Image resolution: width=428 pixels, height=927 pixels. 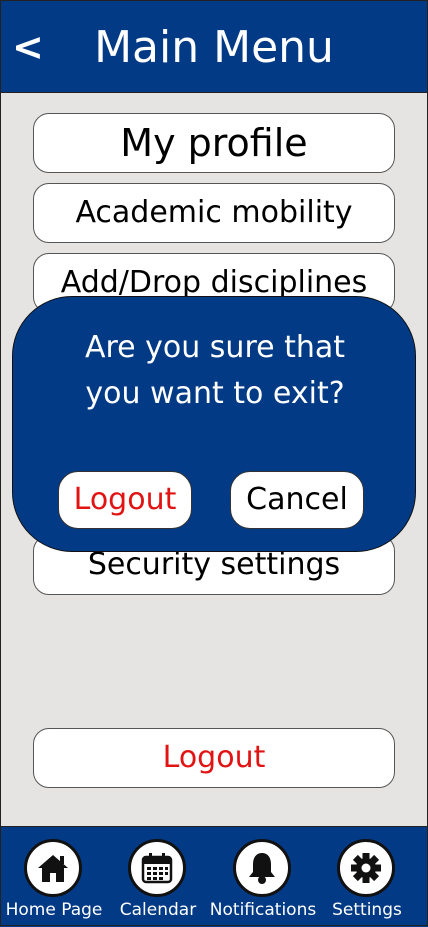 I want to click on tab-calendar: Calendar, so click(x=158, y=881).